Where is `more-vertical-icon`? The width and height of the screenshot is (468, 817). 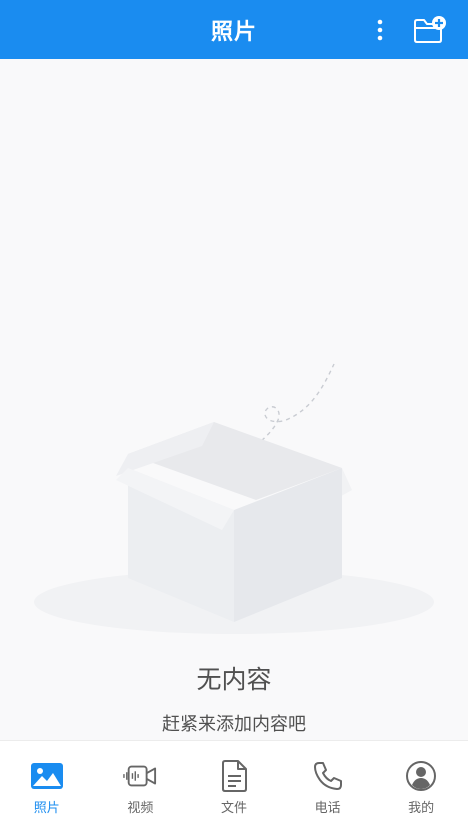
more-vertical-icon is located at coordinates (380, 30).